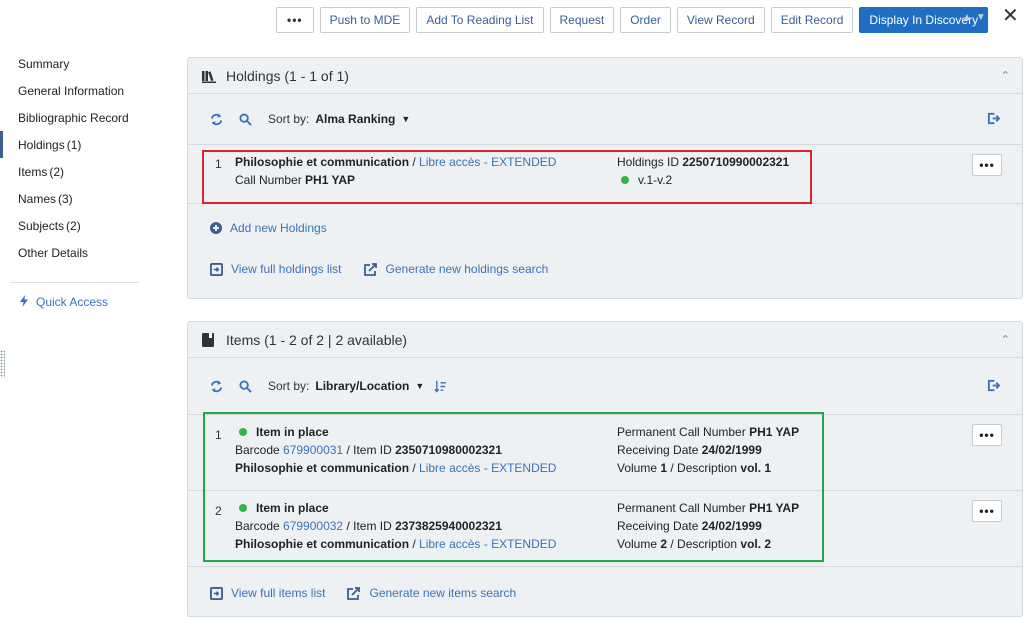  I want to click on generate-holdings-search-link: Generate new holdings search, so click(456, 269).